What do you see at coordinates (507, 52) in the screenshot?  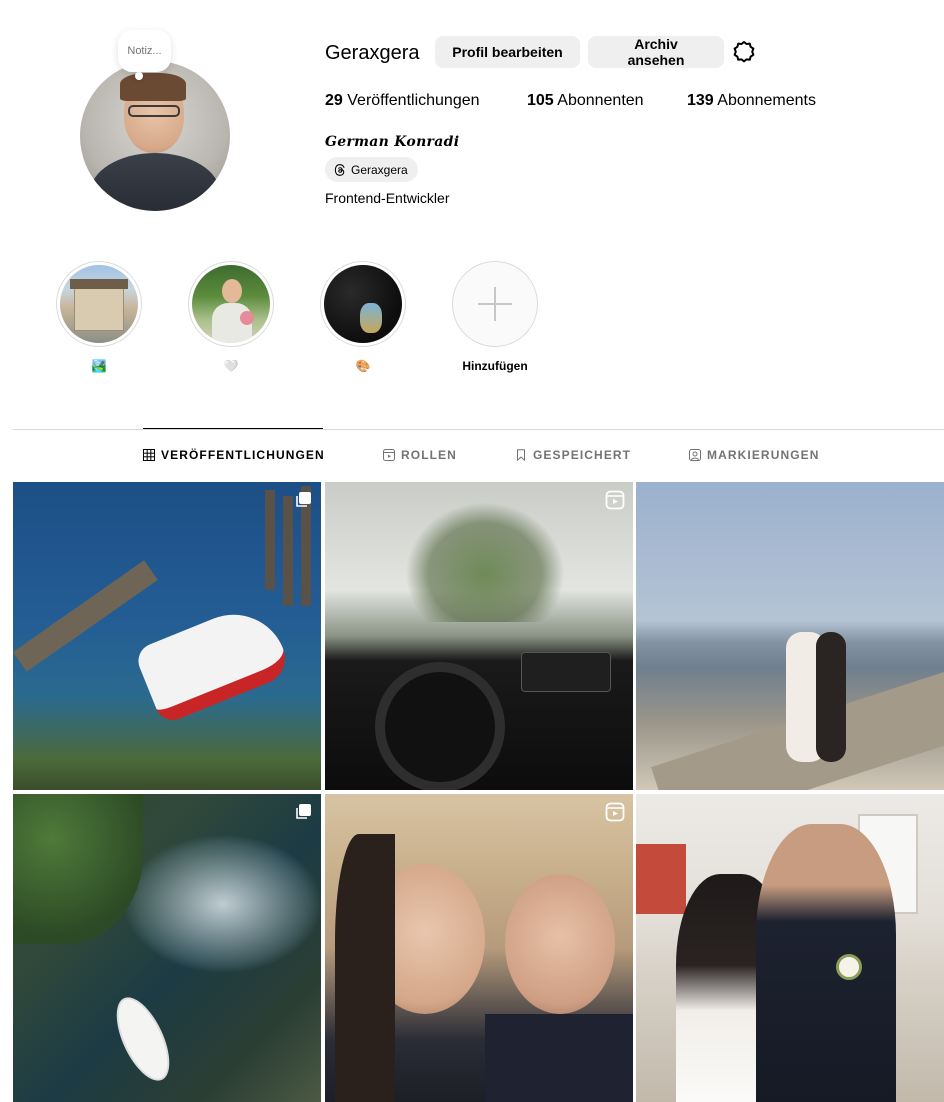 I see `edit-profile-button: Profil bearbeiten` at bounding box center [507, 52].